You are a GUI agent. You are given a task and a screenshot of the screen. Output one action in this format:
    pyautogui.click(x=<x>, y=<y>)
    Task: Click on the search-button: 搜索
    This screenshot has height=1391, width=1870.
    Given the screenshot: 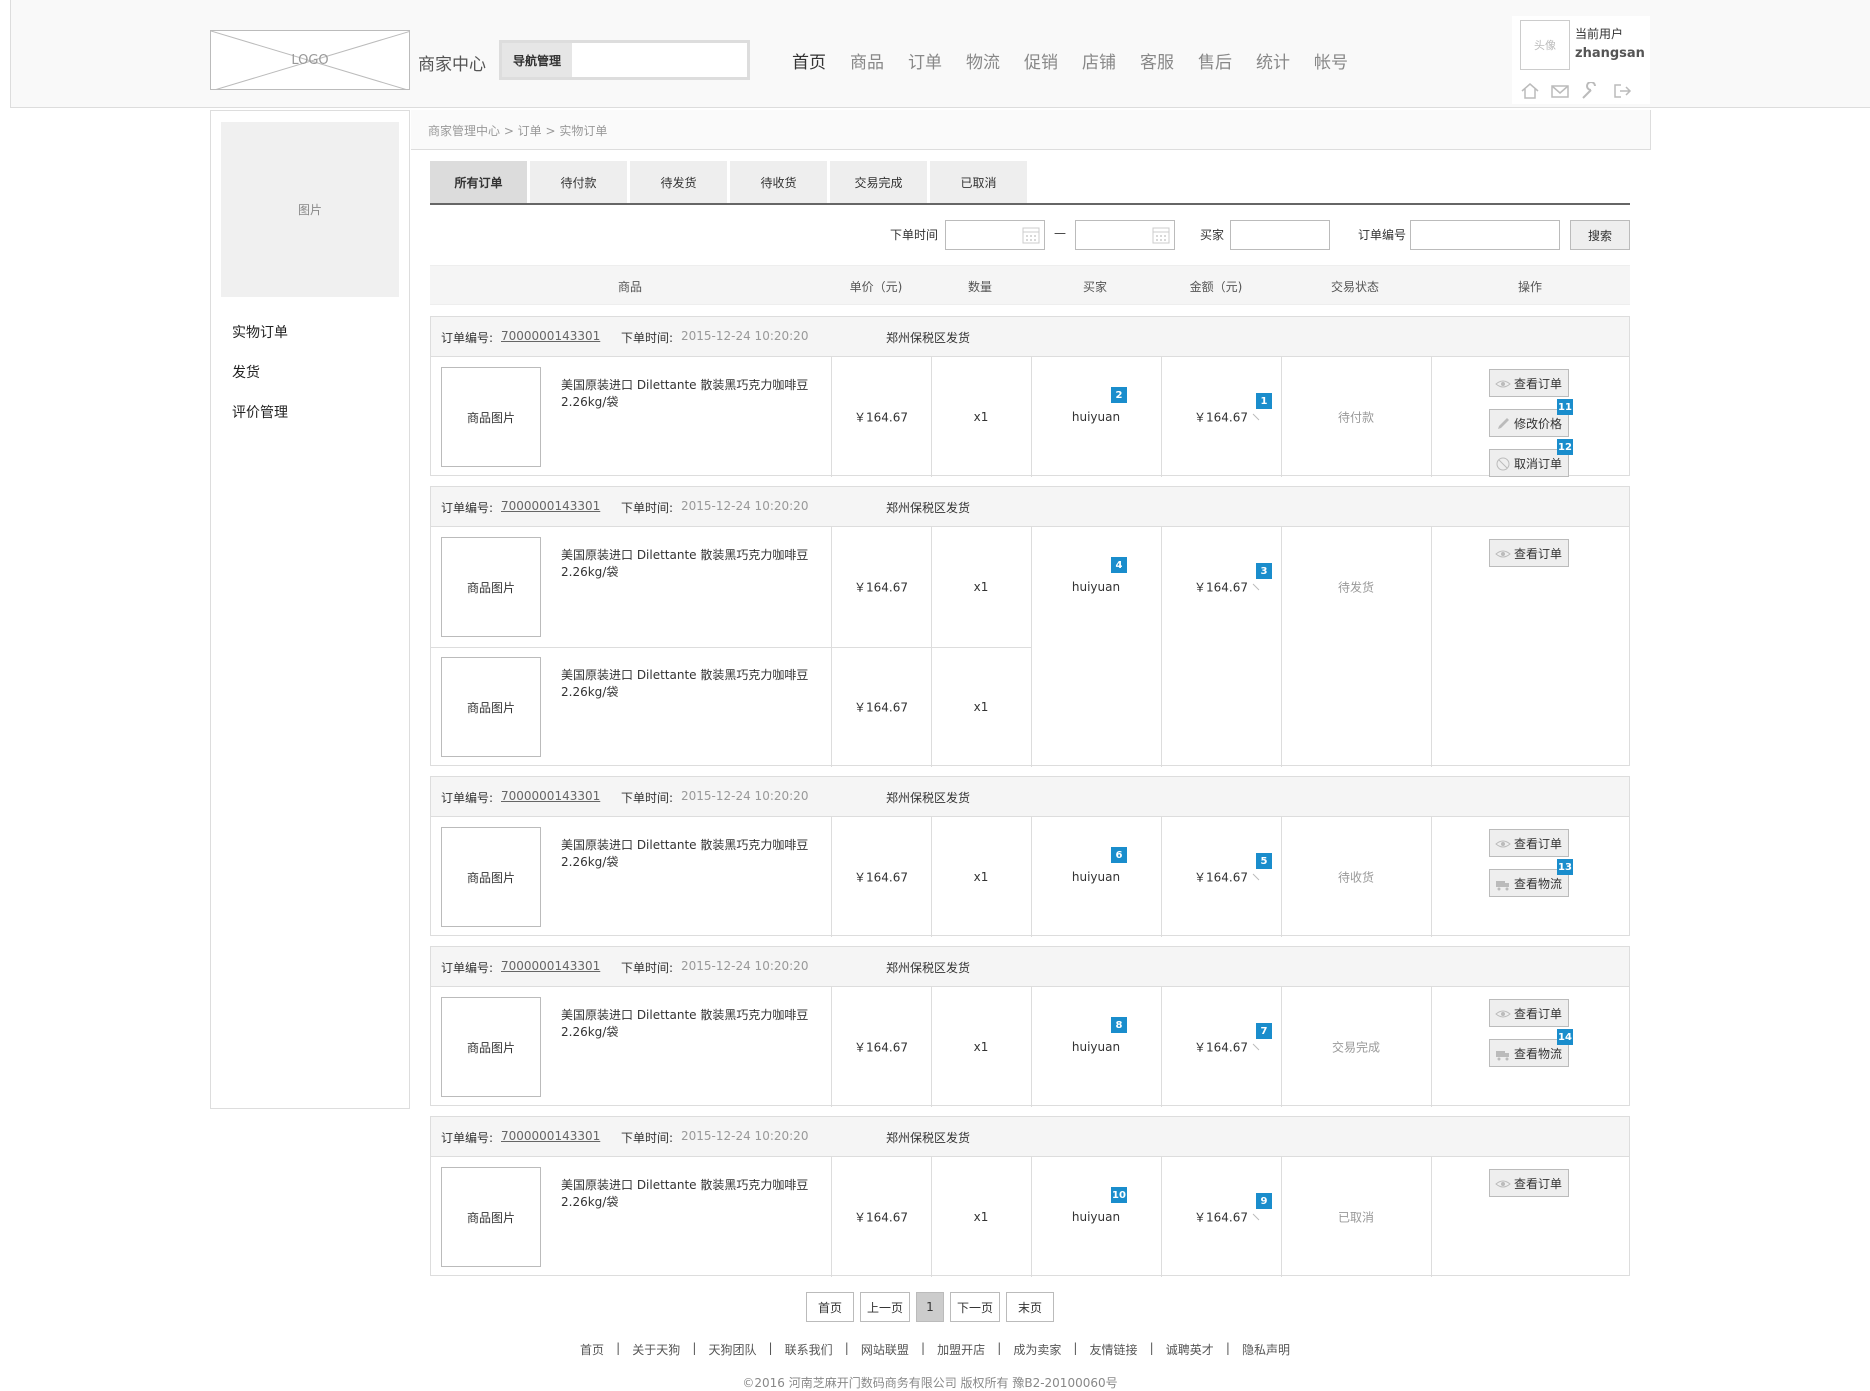 What is the action you would take?
    pyautogui.click(x=1600, y=235)
    